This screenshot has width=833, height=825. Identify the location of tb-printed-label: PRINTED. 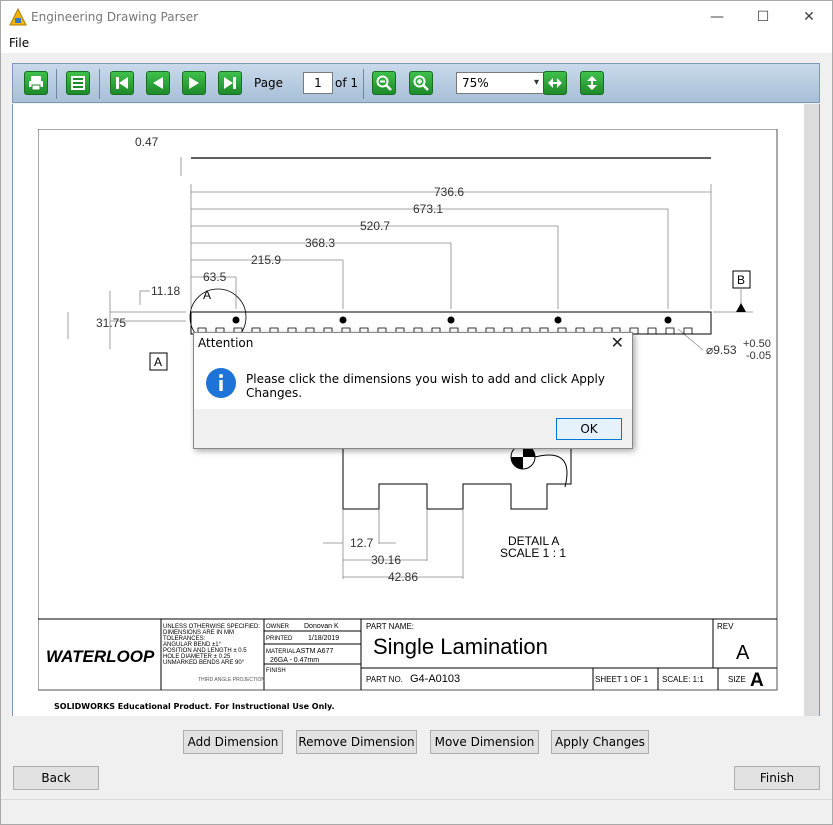
(279, 639).